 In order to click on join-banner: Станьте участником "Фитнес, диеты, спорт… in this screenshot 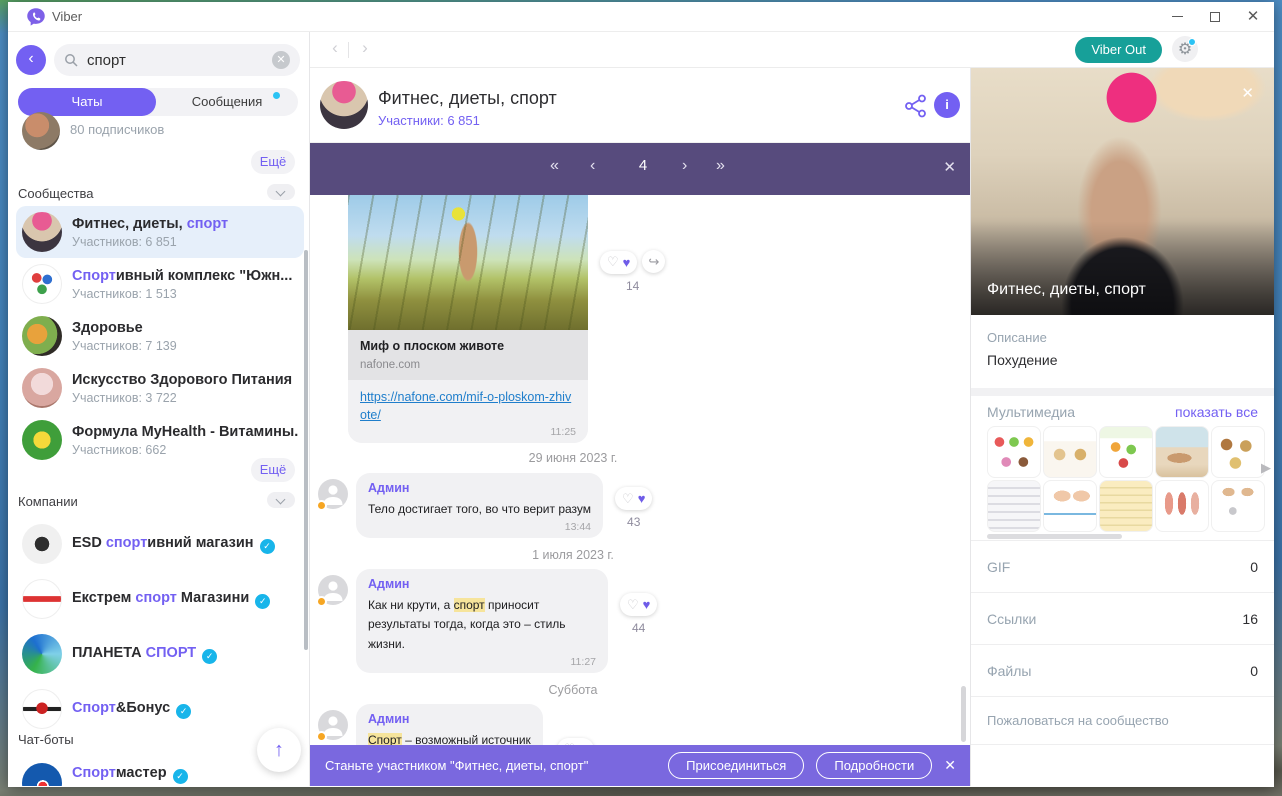, I will do `click(640, 765)`.